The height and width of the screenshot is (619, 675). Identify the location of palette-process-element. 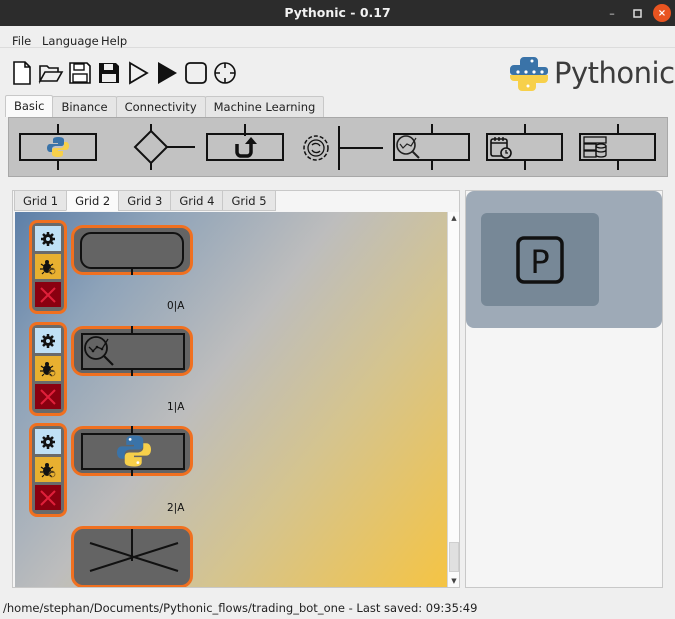
(343, 147).